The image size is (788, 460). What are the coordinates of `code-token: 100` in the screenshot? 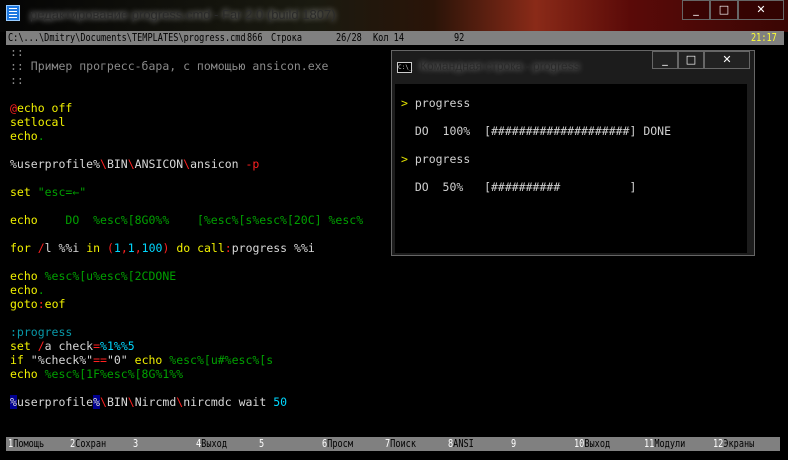 It's located at (152, 248).